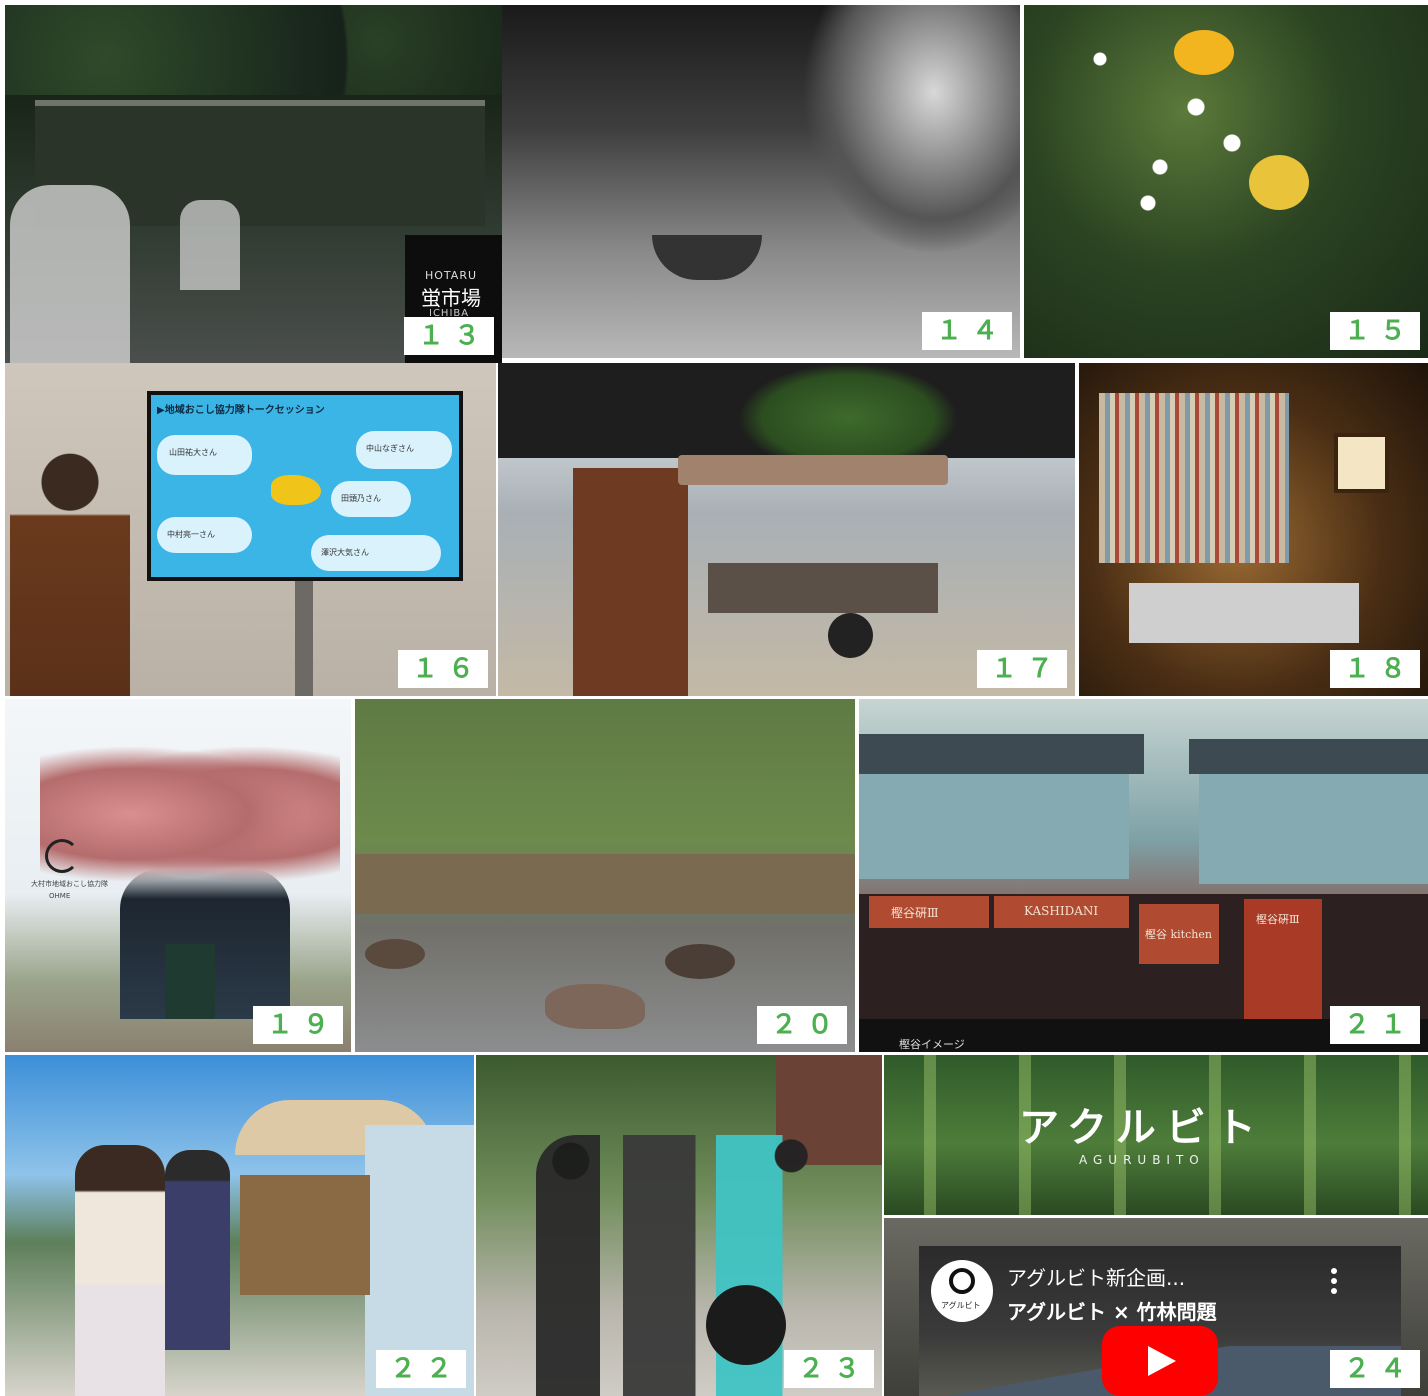  I want to click on photo-20-rock-garden: ２０, so click(605, 875).